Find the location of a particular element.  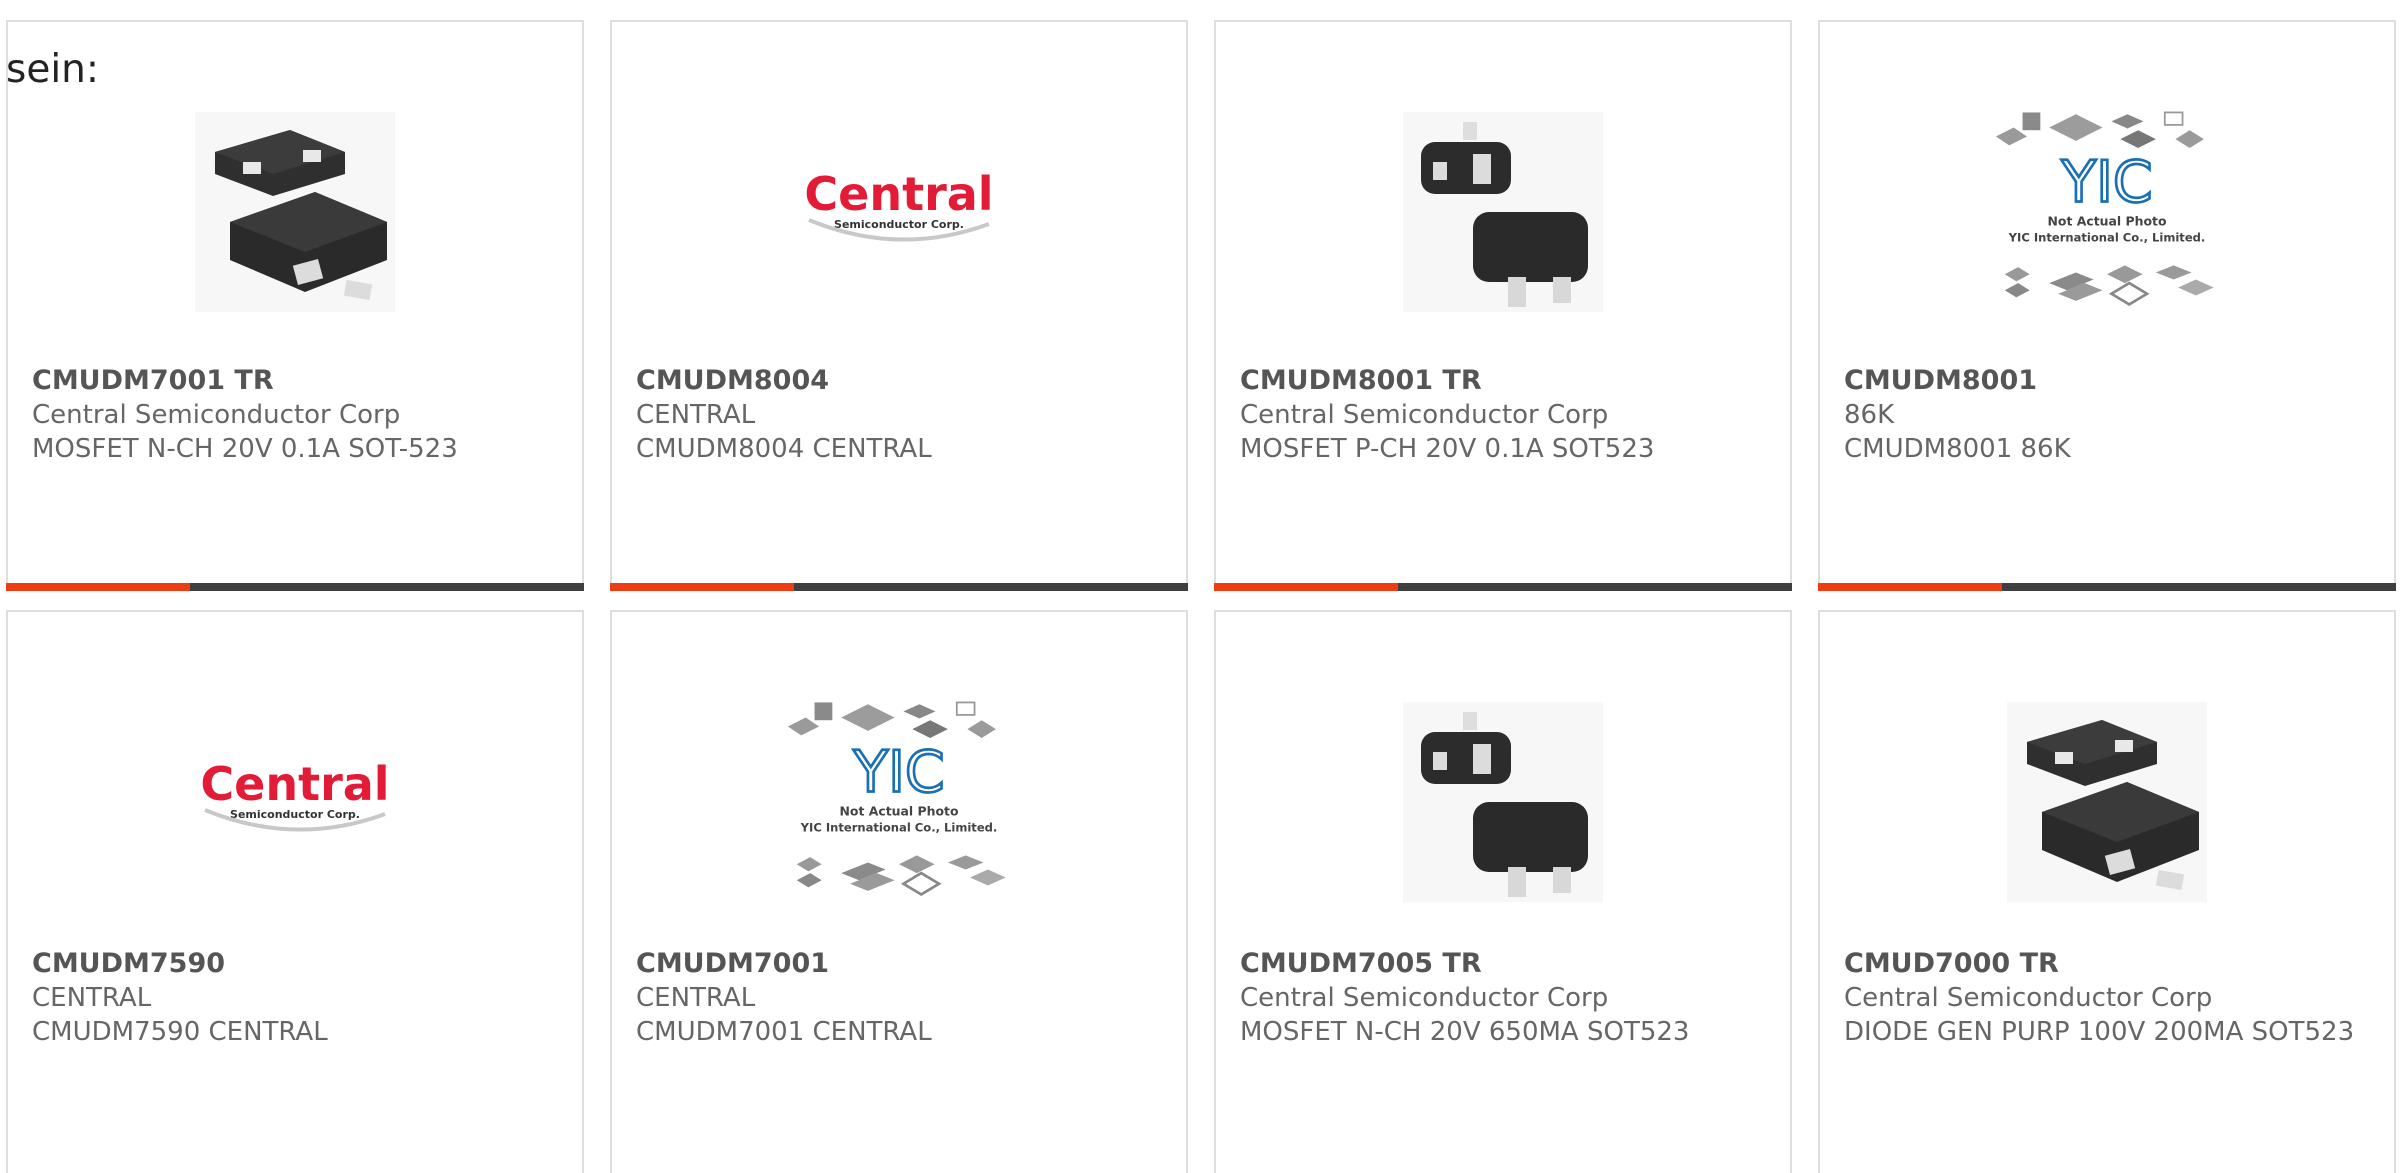

part-number-link: CMUDM8001 is located at coordinates (2107, 381).